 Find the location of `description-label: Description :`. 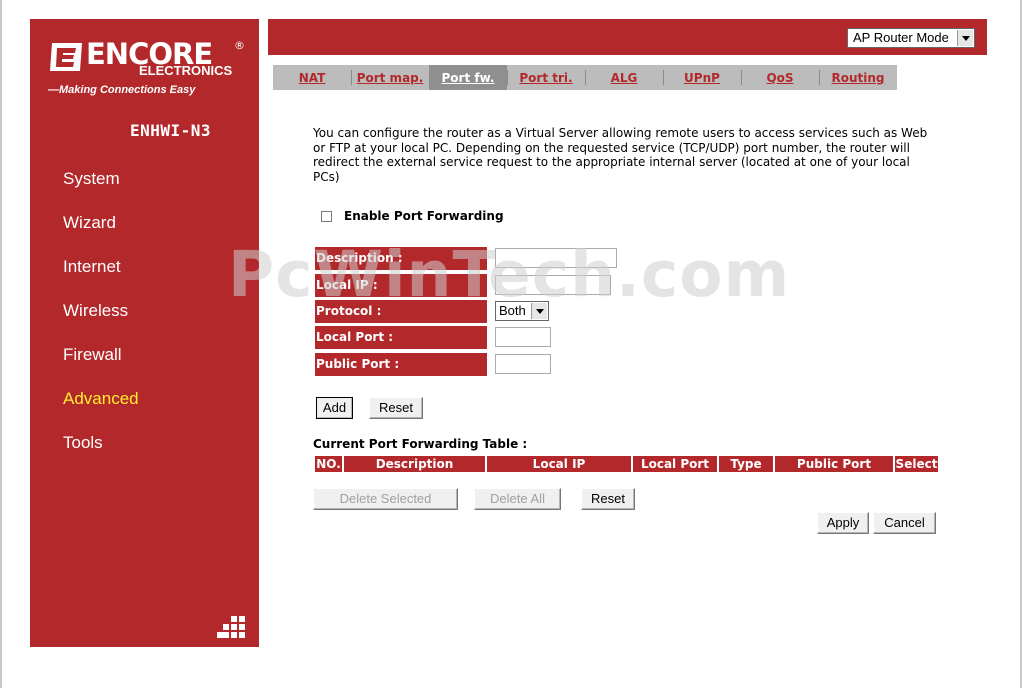

description-label: Description : is located at coordinates (401, 258).